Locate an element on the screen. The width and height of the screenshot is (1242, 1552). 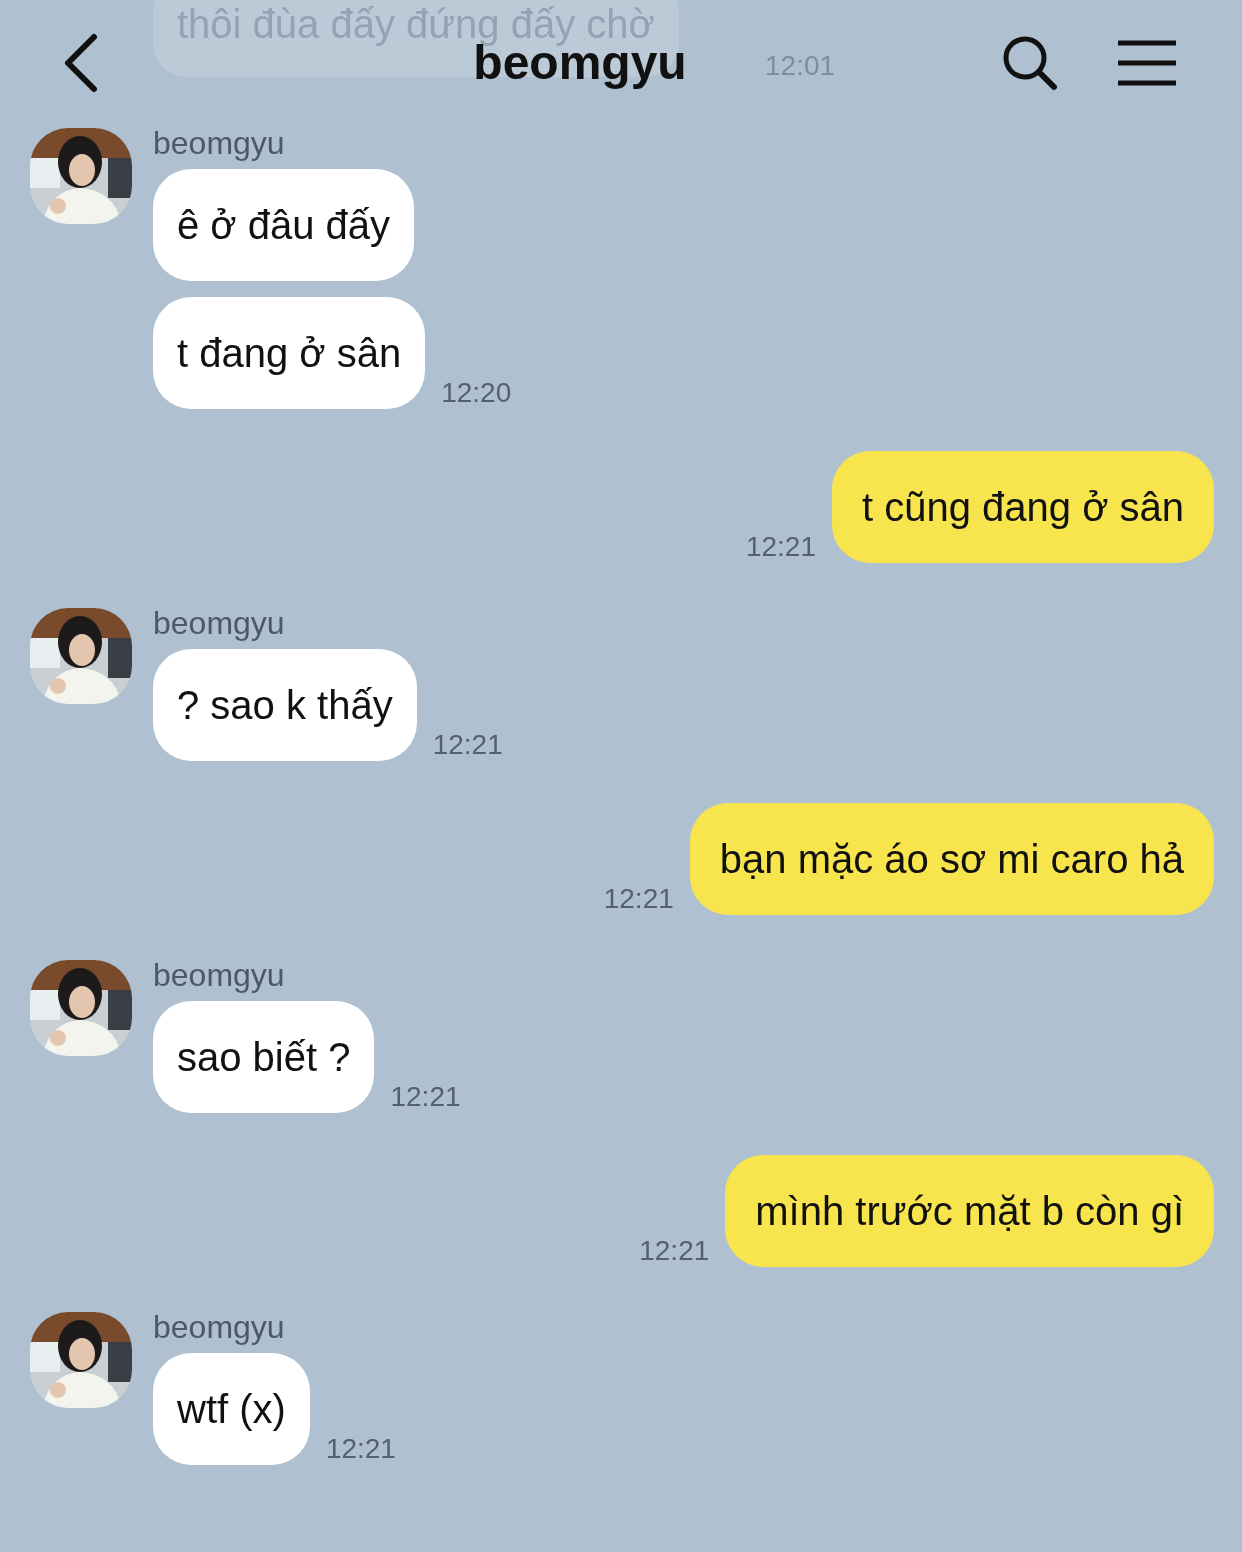
message-bubble: ? sao k thấy is located at coordinates (285, 705).